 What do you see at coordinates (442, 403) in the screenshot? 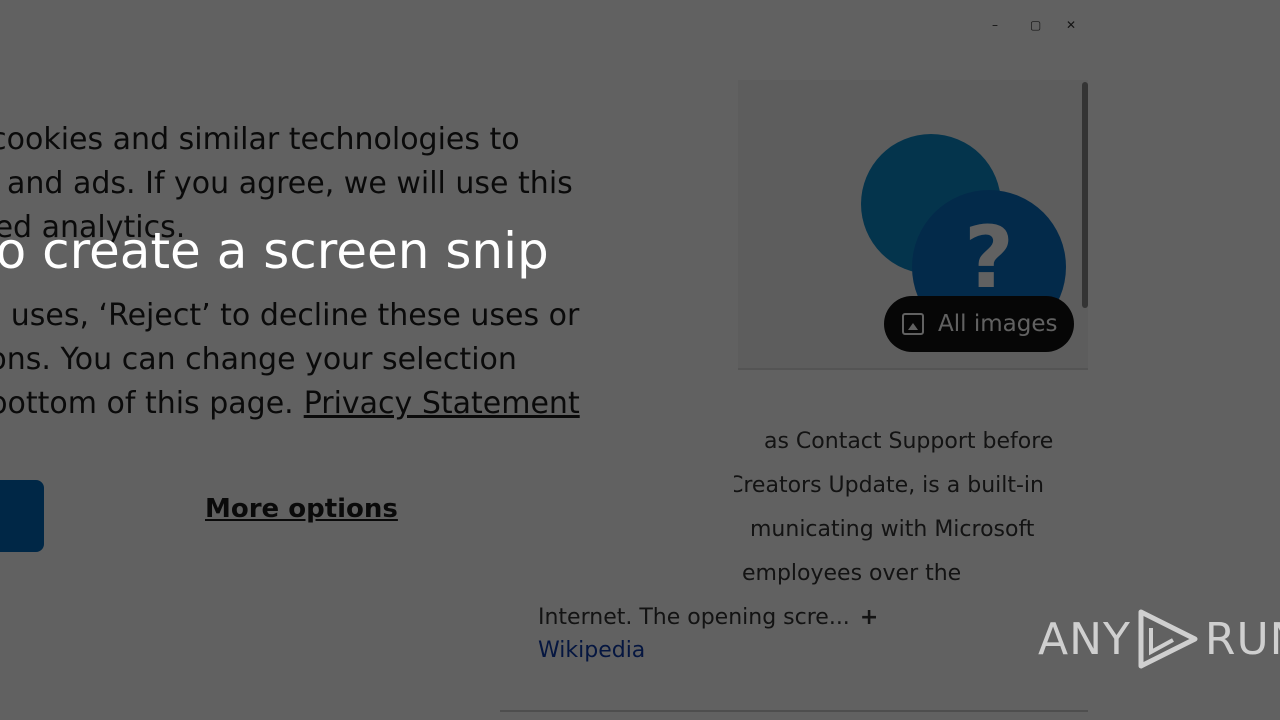
I see `privacy-statement-link: Privacy Statement` at bounding box center [442, 403].